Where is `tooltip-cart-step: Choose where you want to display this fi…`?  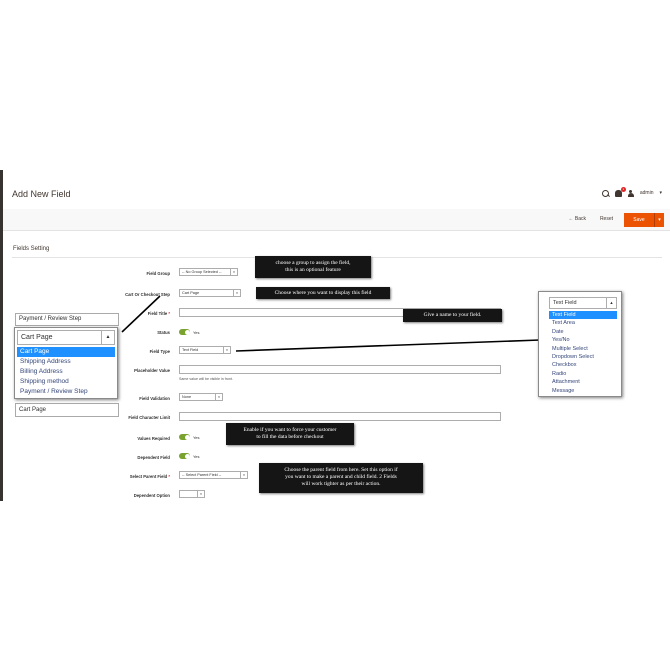
tooltip-cart-step: Choose where you want to display this fi… is located at coordinates (323, 293).